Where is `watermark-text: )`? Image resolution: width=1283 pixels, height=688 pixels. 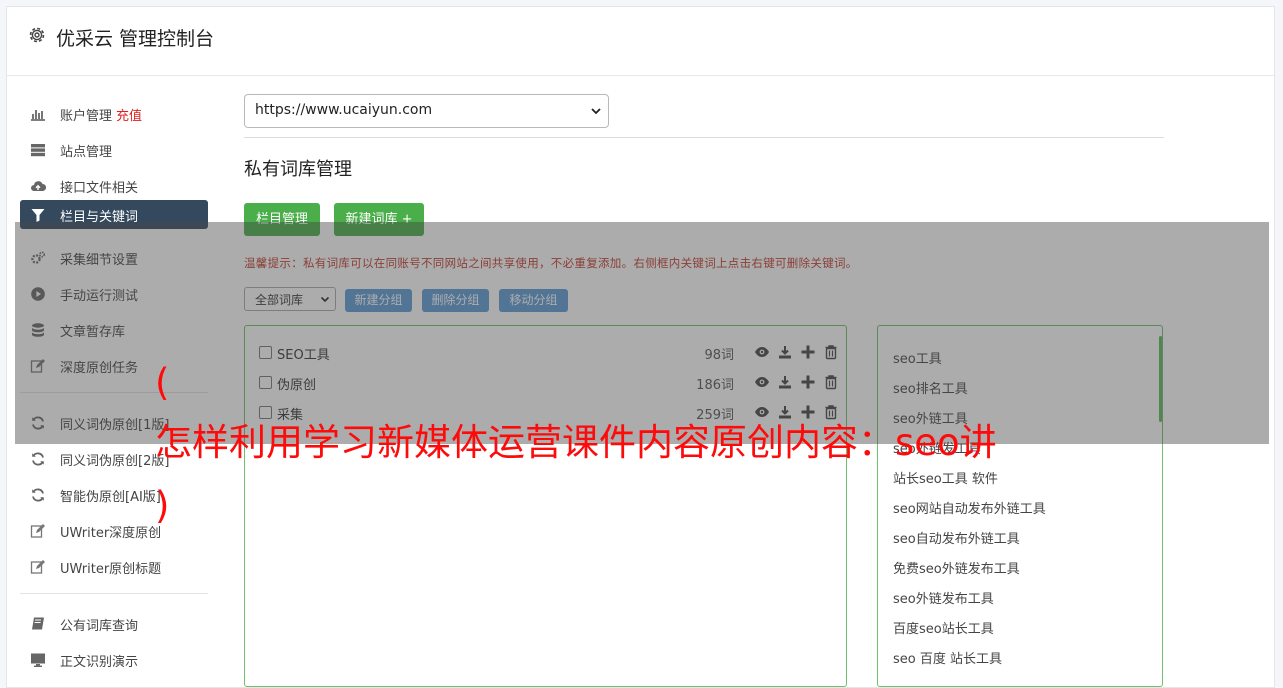
watermark-text: ) is located at coordinates (162, 505).